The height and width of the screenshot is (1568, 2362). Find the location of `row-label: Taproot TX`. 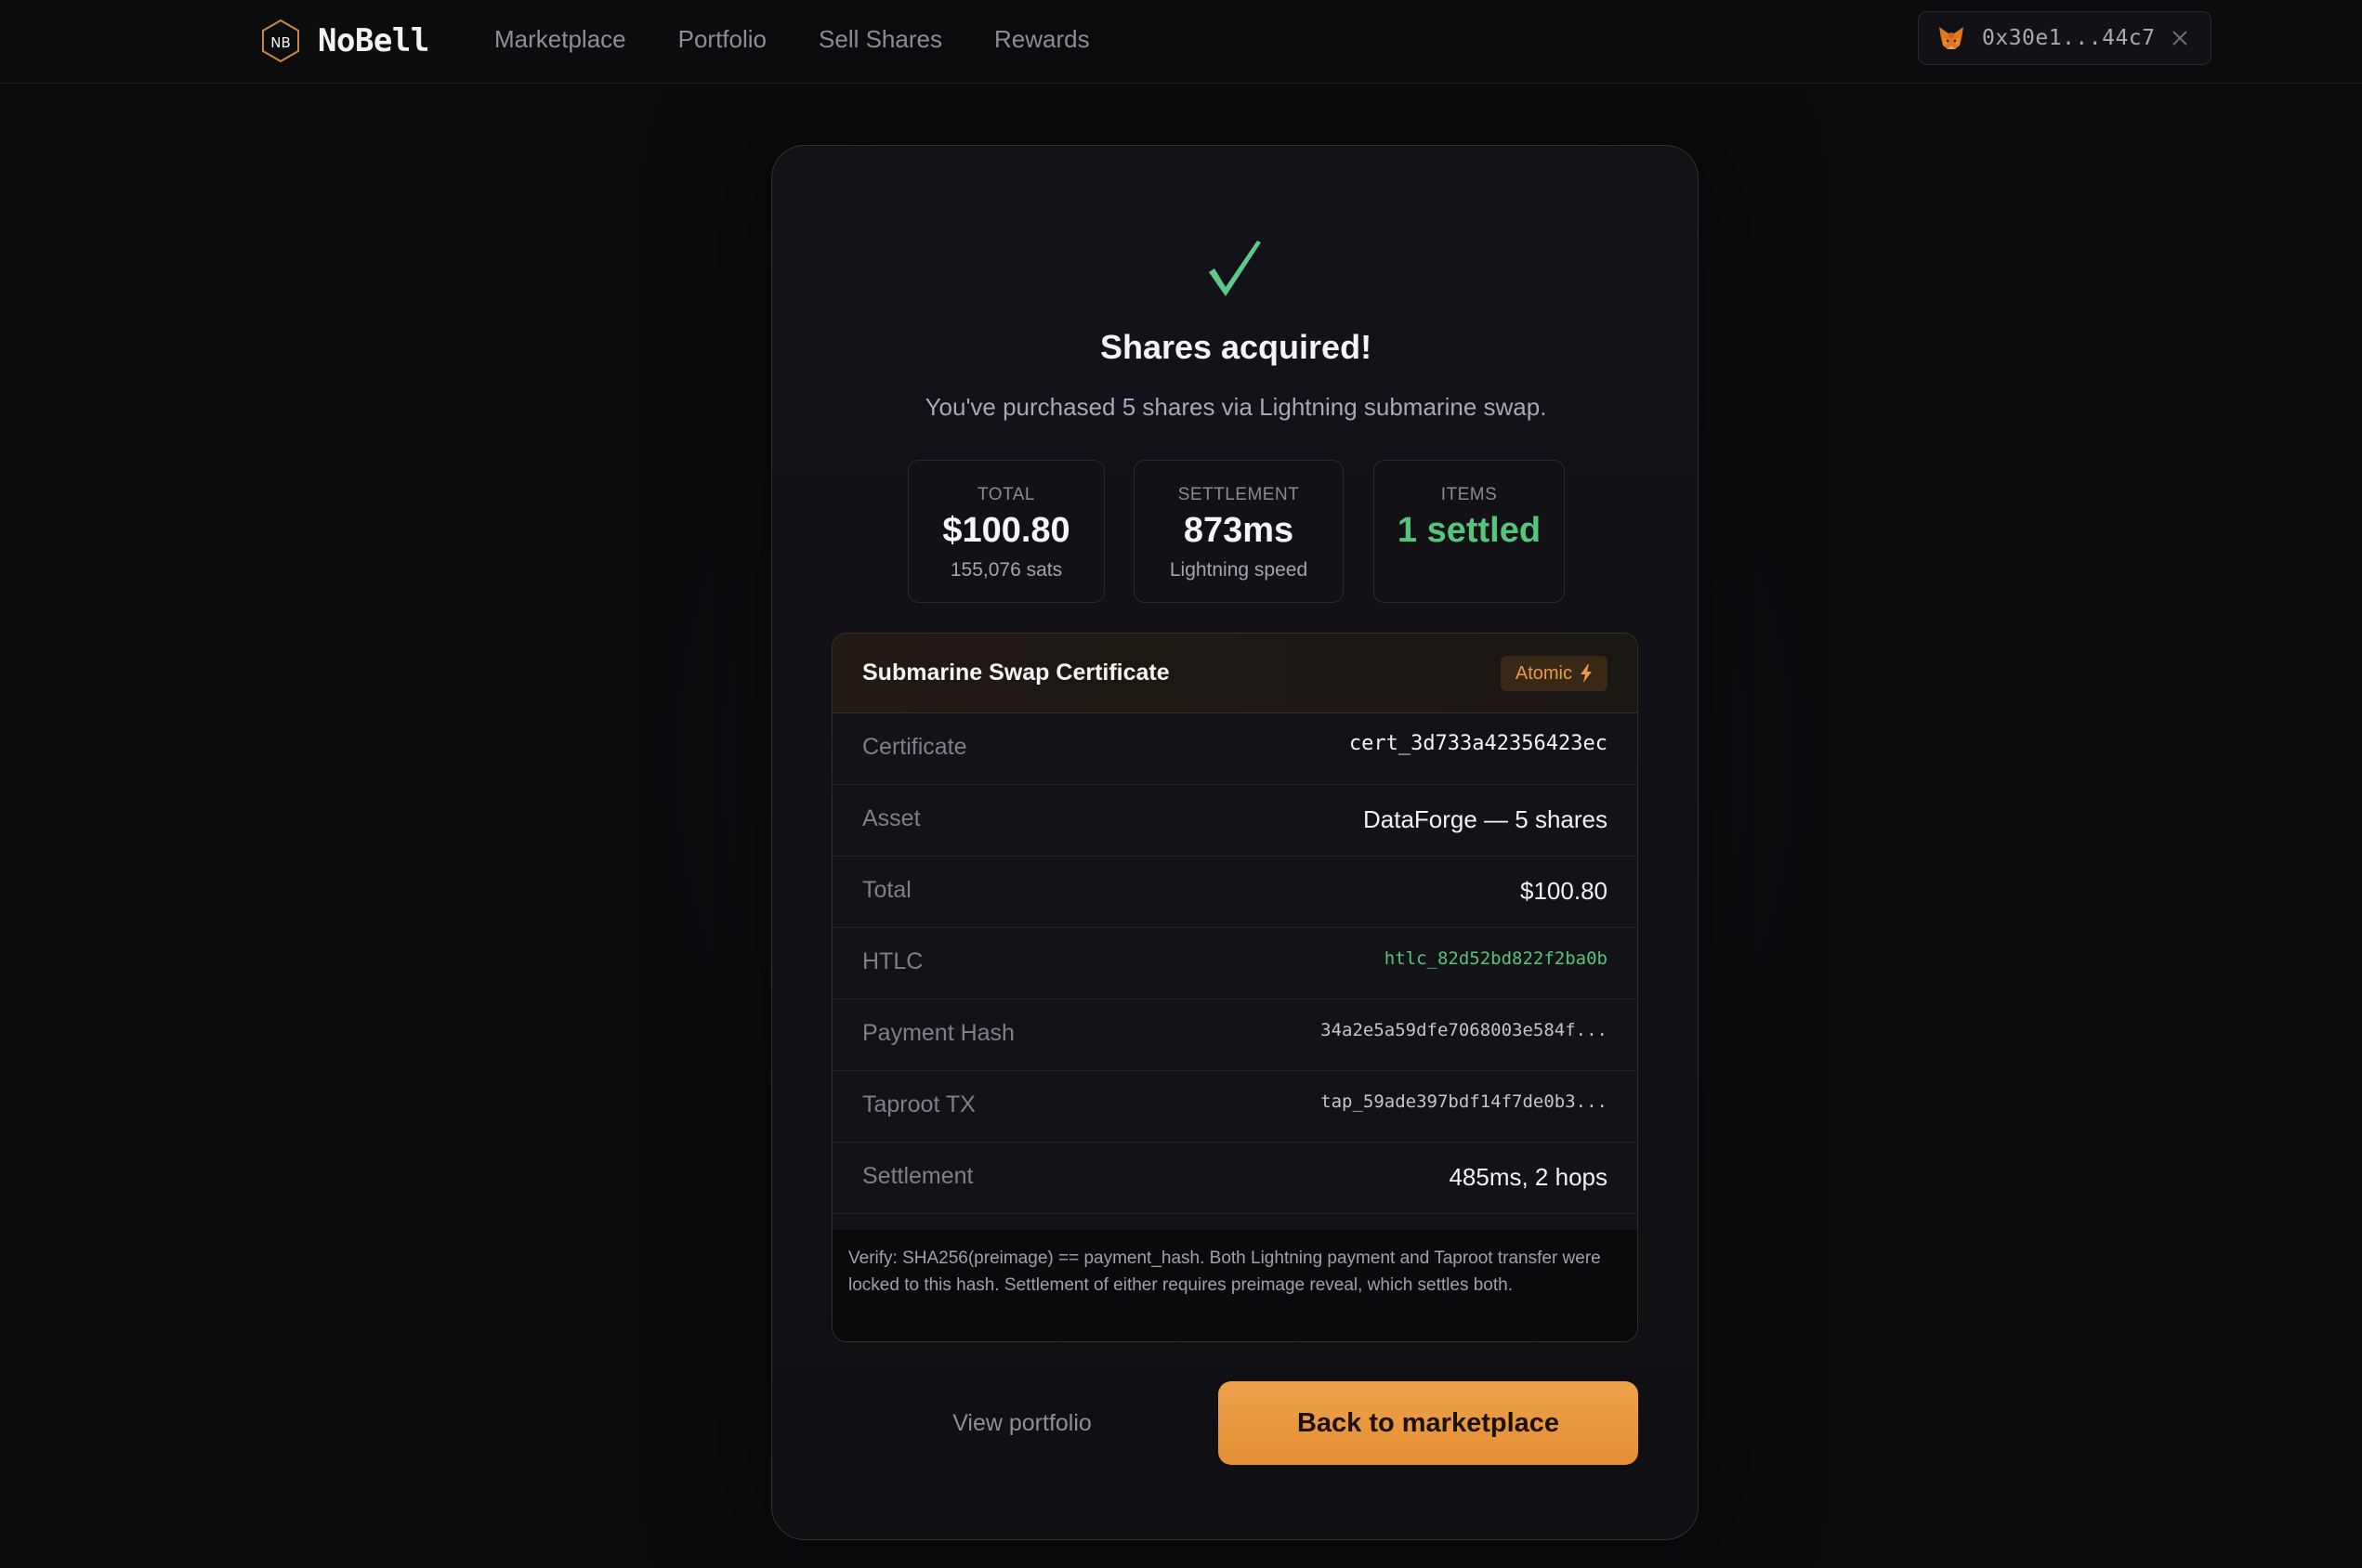

row-label: Taproot TX is located at coordinates (919, 1104).